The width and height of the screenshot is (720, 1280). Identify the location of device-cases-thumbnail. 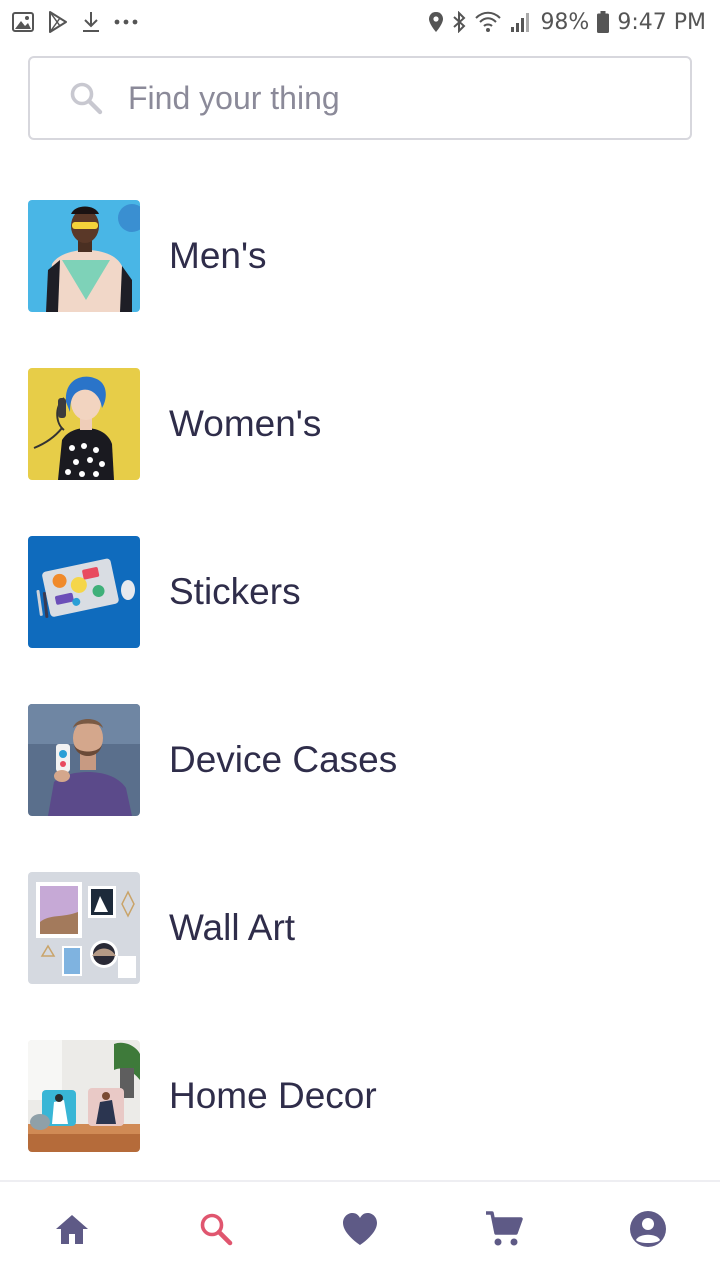
(84, 760).